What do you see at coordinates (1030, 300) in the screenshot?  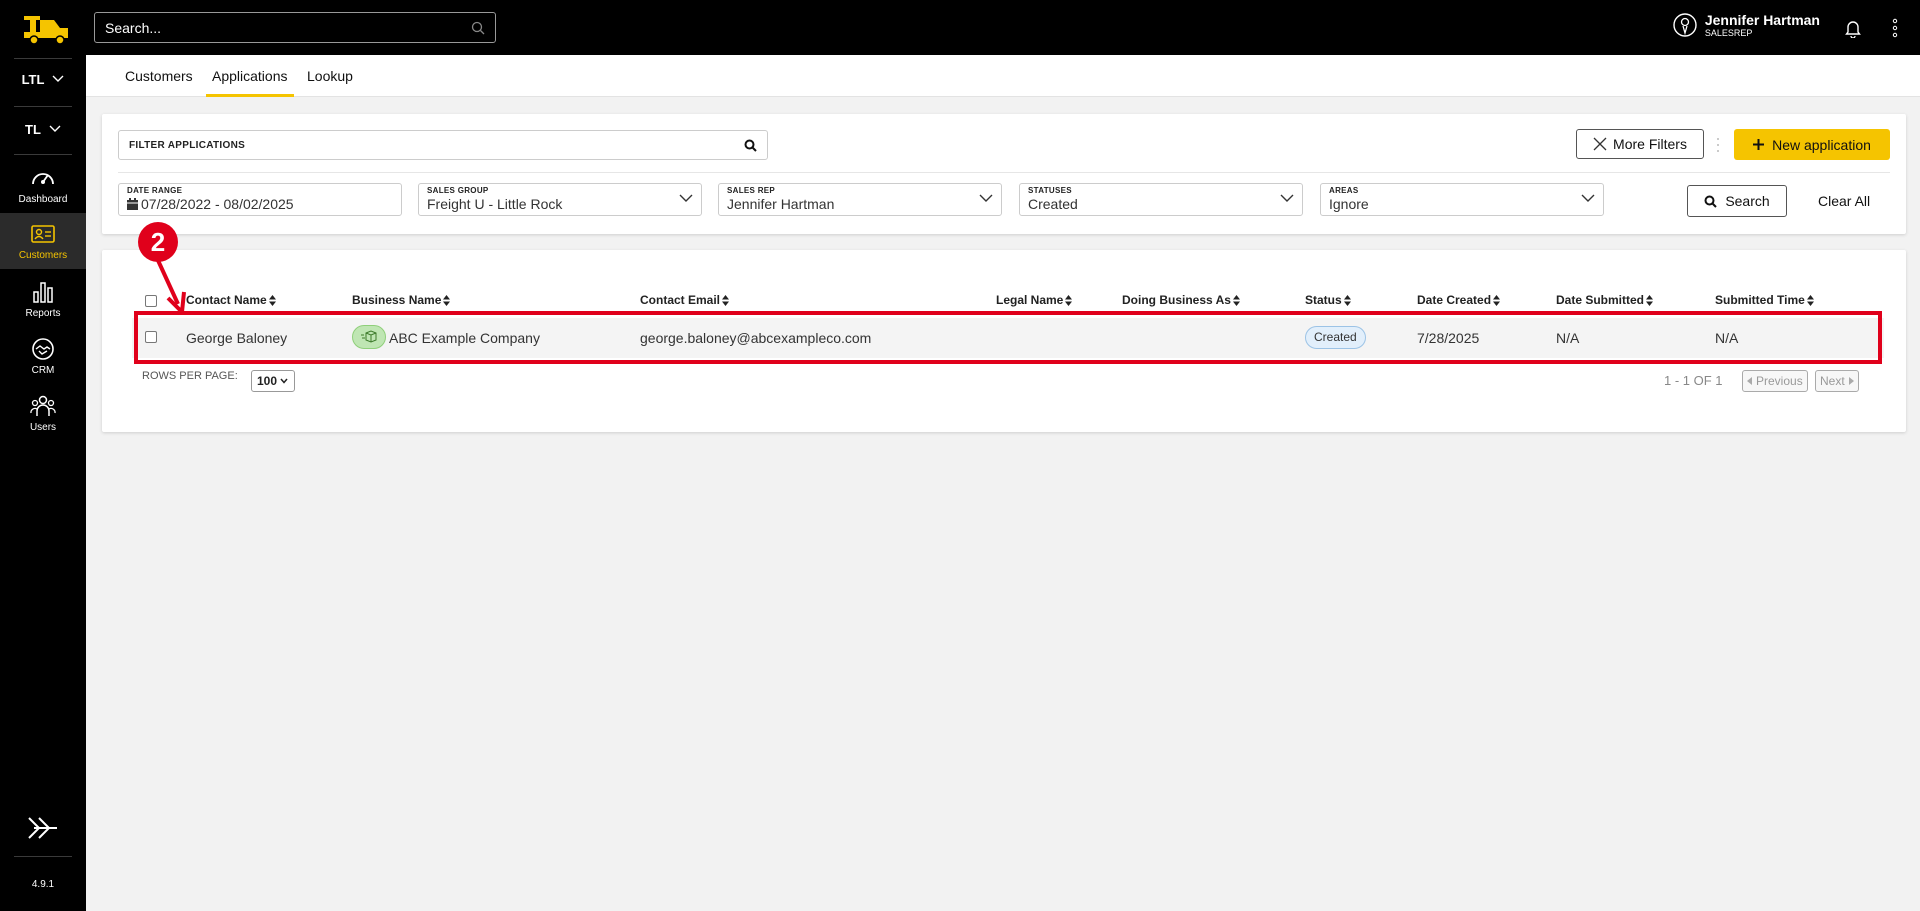 I see `column-header-label: Legal Name` at bounding box center [1030, 300].